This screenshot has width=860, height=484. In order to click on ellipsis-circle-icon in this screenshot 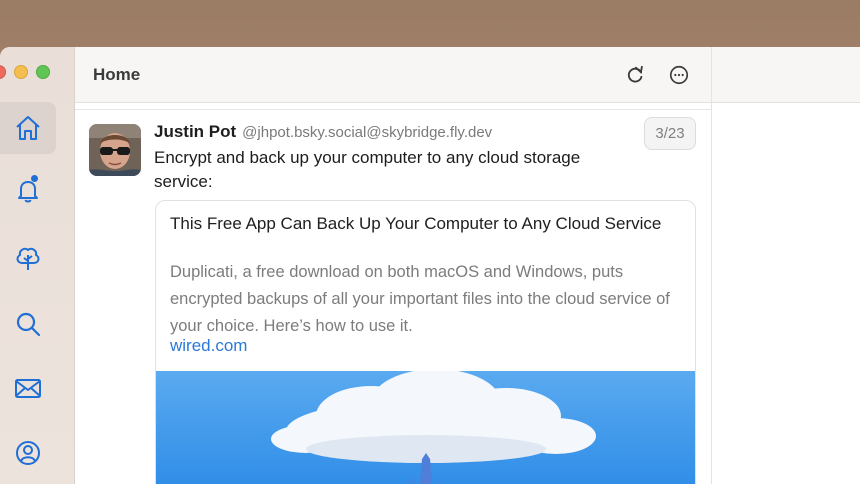, I will do `click(679, 75)`.